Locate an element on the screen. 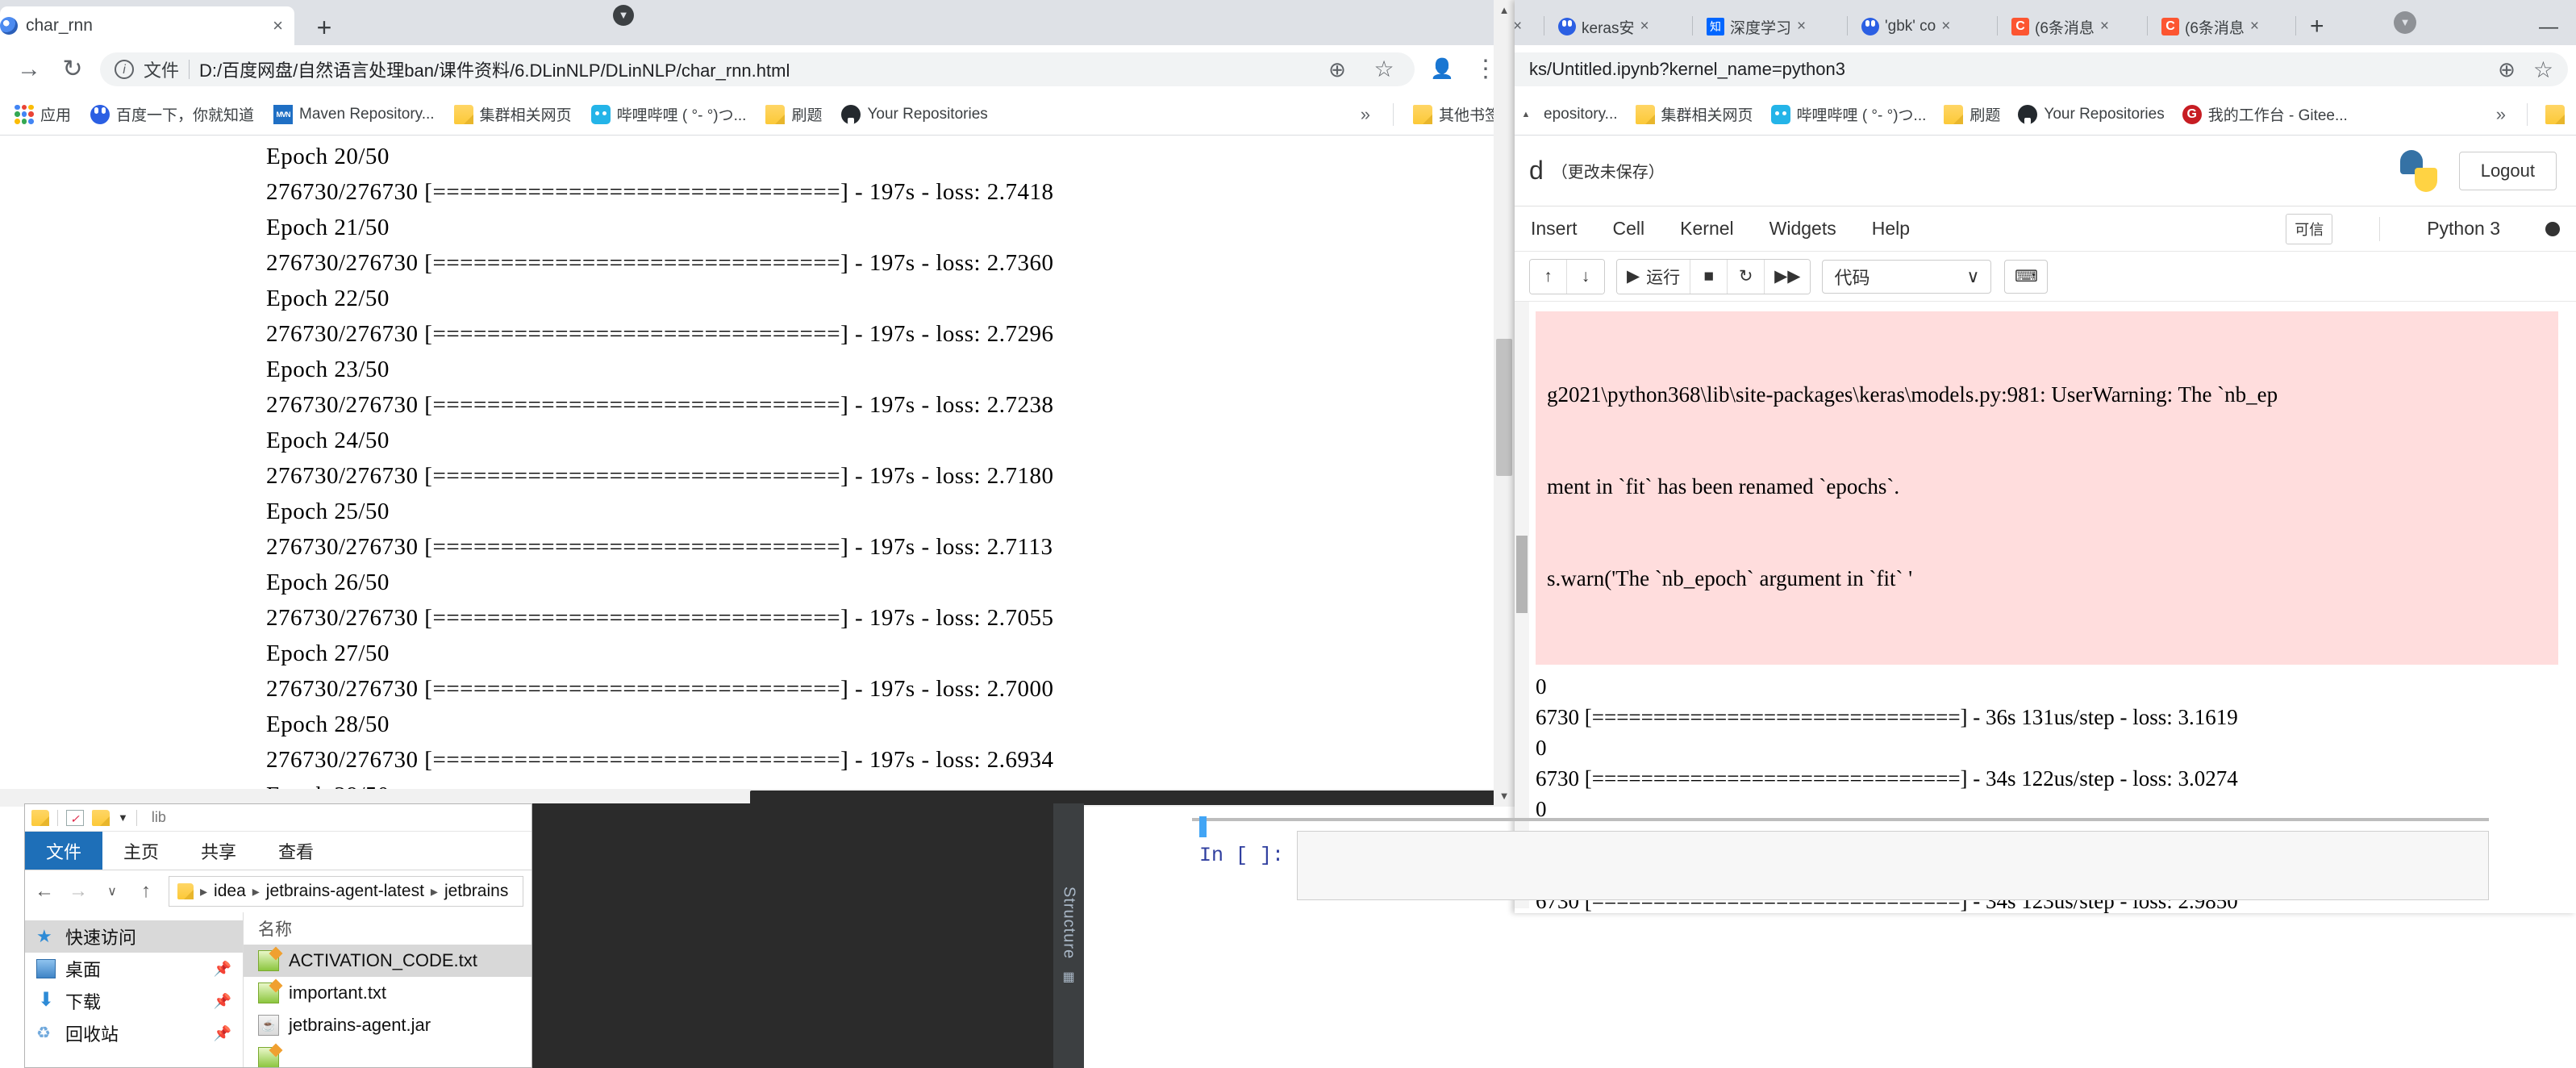  forward-button: → is located at coordinates (78, 891).